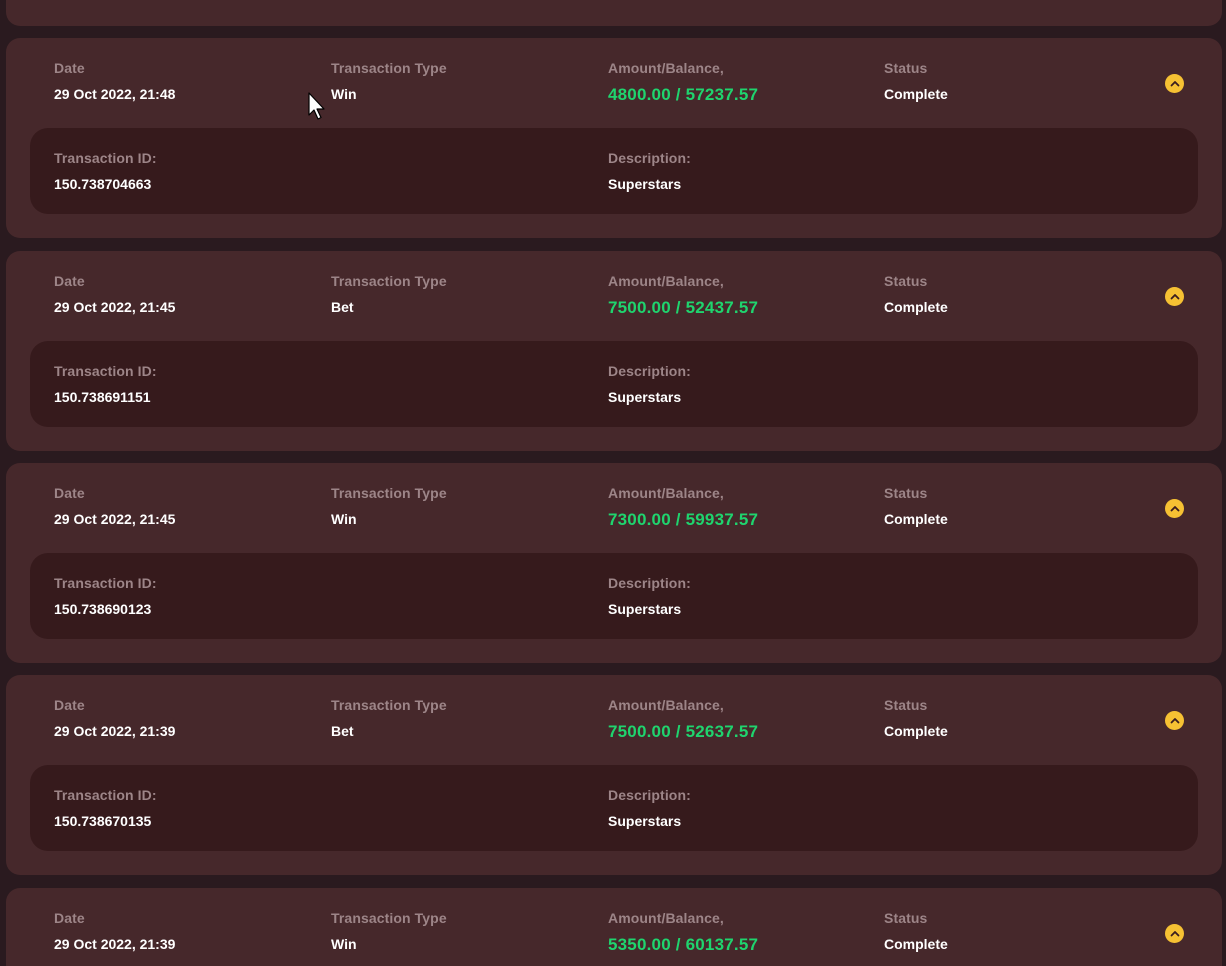 This screenshot has height=966, width=1226. What do you see at coordinates (105, 808) in the screenshot?
I see `transaction-id-column: Transaction ID: 150.738670135` at bounding box center [105, 808].